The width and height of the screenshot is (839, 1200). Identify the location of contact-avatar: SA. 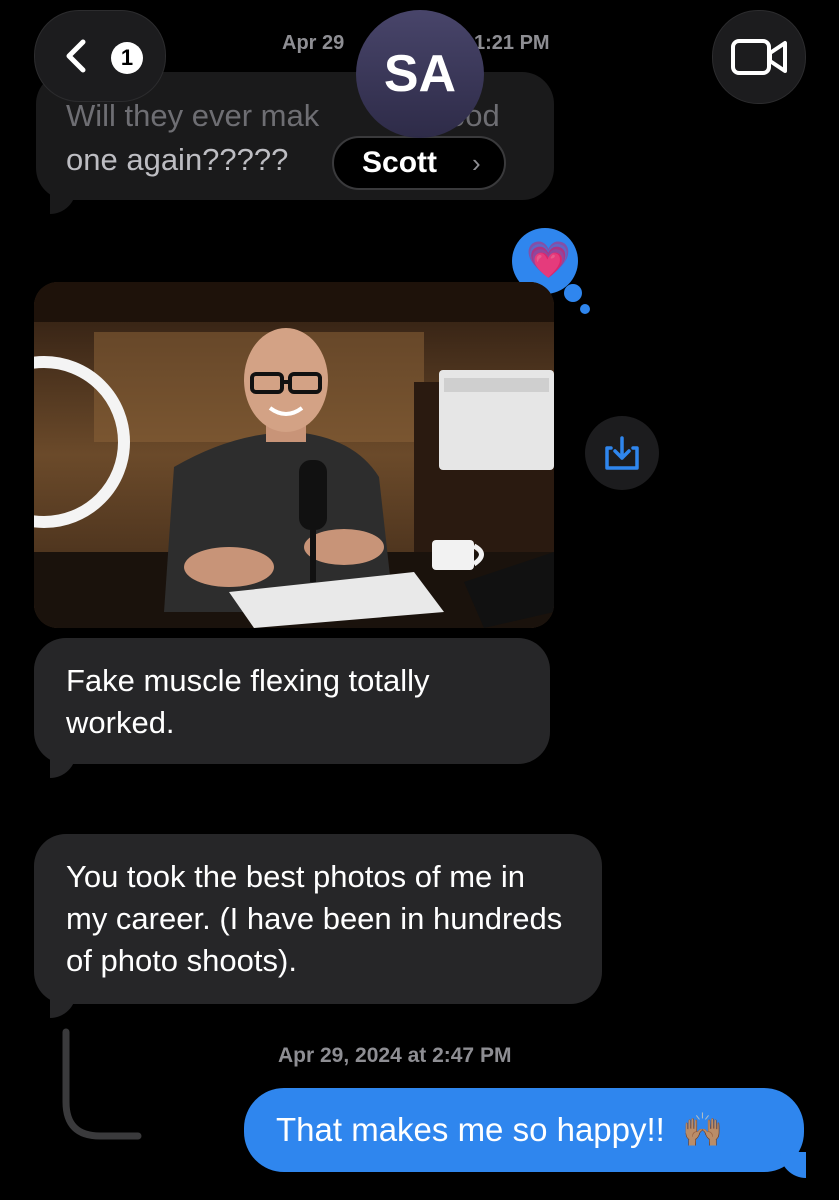
(420, 74).